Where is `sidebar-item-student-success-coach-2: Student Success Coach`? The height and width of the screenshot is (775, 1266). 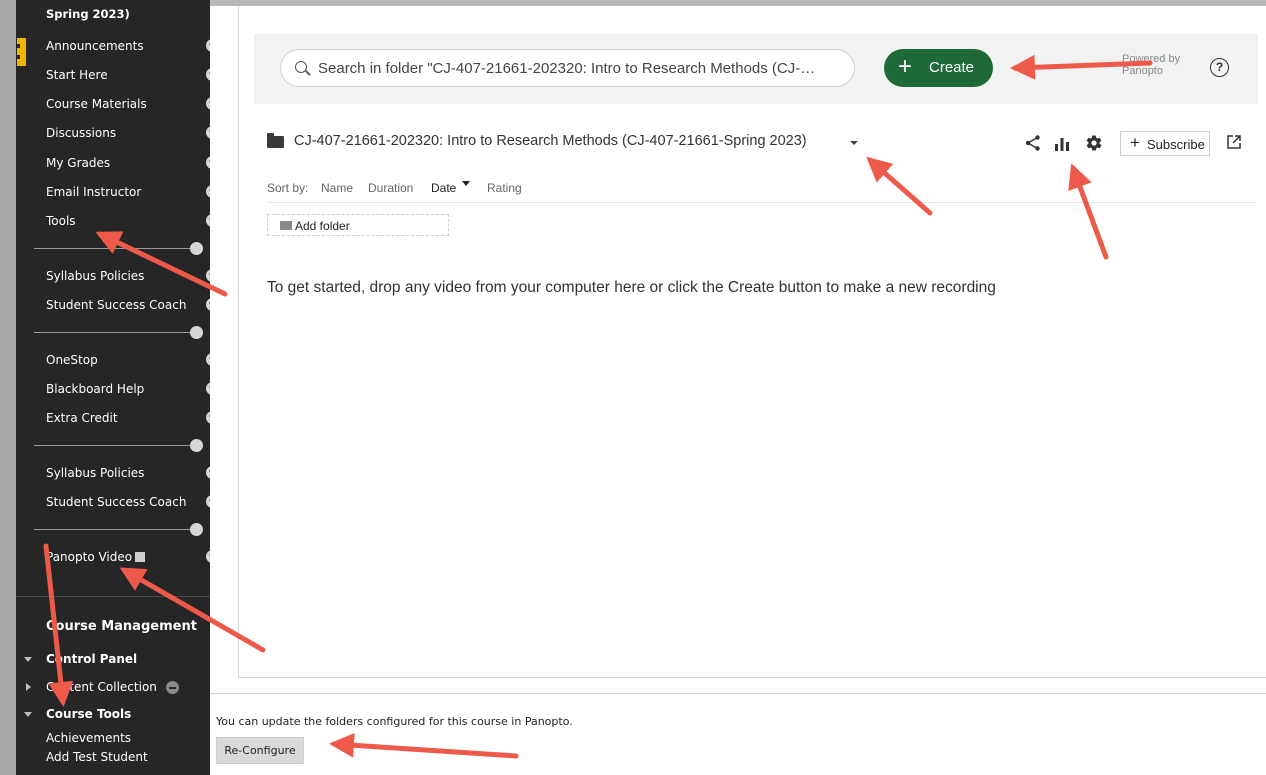 sidebar-item-student-success-coach-2: Student Success Coach is located at coordinates (132, 503).